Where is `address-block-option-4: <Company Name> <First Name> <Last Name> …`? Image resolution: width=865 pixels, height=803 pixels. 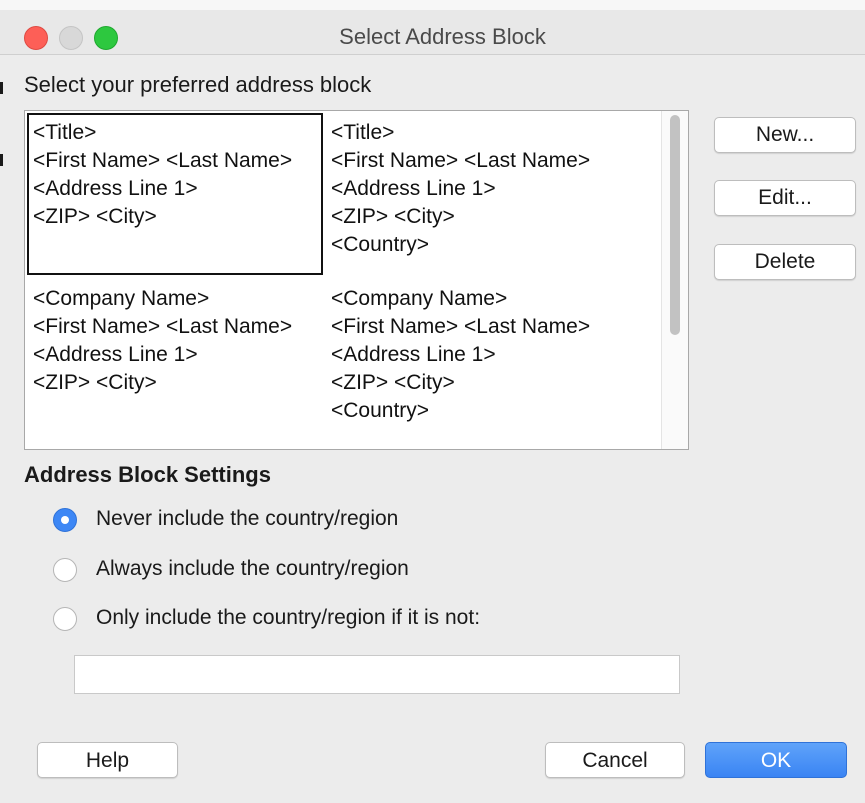 address-block-option-4: <Company Name> <First Name> <Last Name> … is located at coordinates (476, 360).